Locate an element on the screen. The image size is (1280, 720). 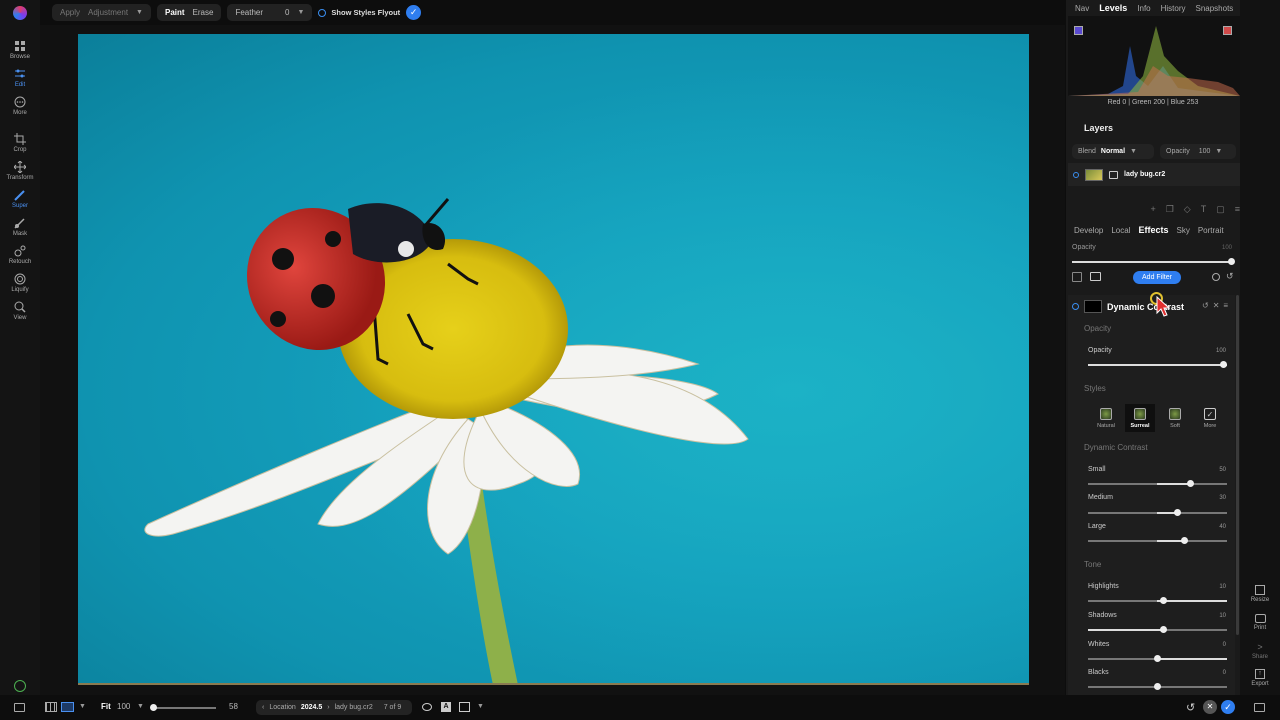
tool-edit: Edit is located at coordinates (20, 78).